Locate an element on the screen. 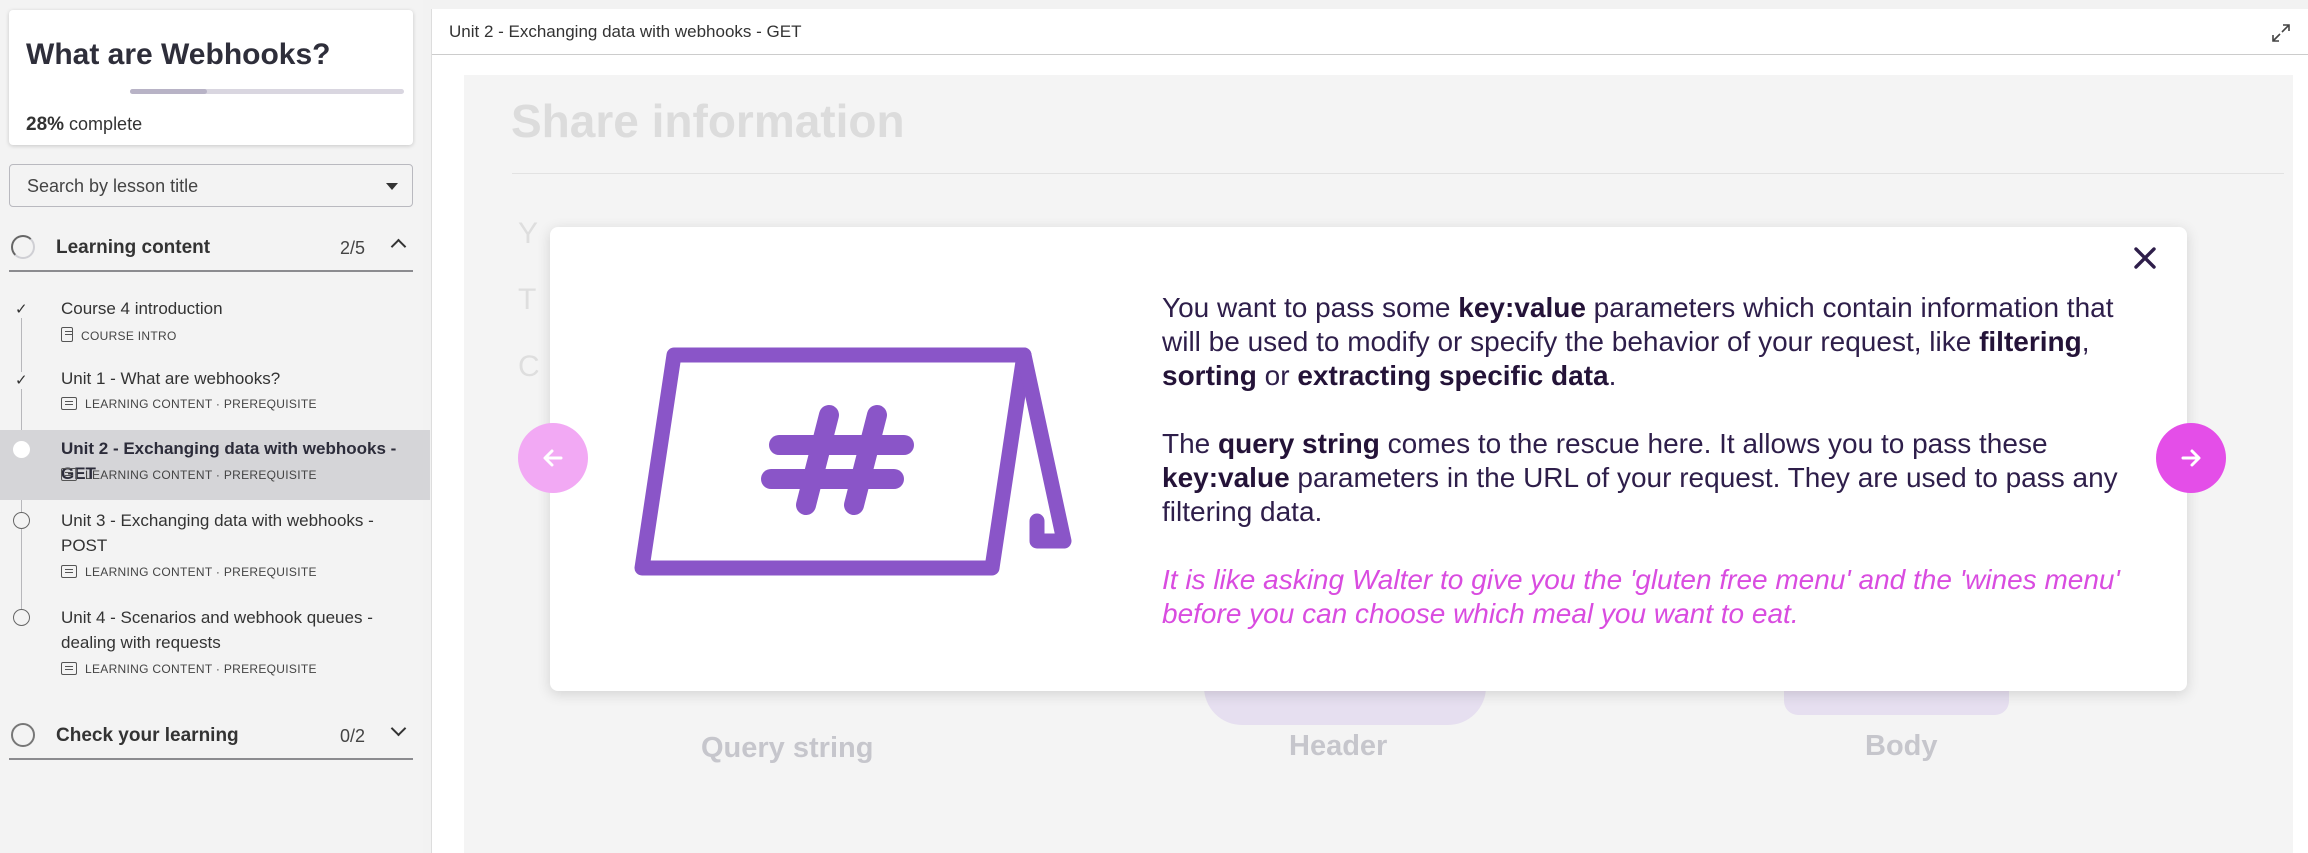 This screenshot has height=853, width=2308. dropdown-caret-icon is located at coordinates (392, 186).